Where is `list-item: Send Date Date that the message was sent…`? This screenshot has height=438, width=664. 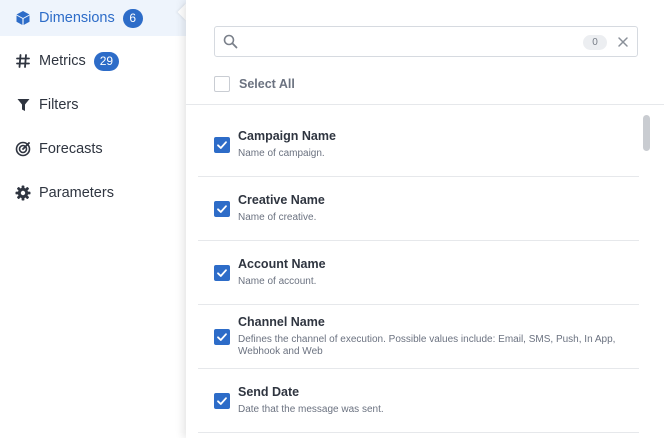
list-item: Send Date Date that the message was sent… is located at coordinates (418, 401).